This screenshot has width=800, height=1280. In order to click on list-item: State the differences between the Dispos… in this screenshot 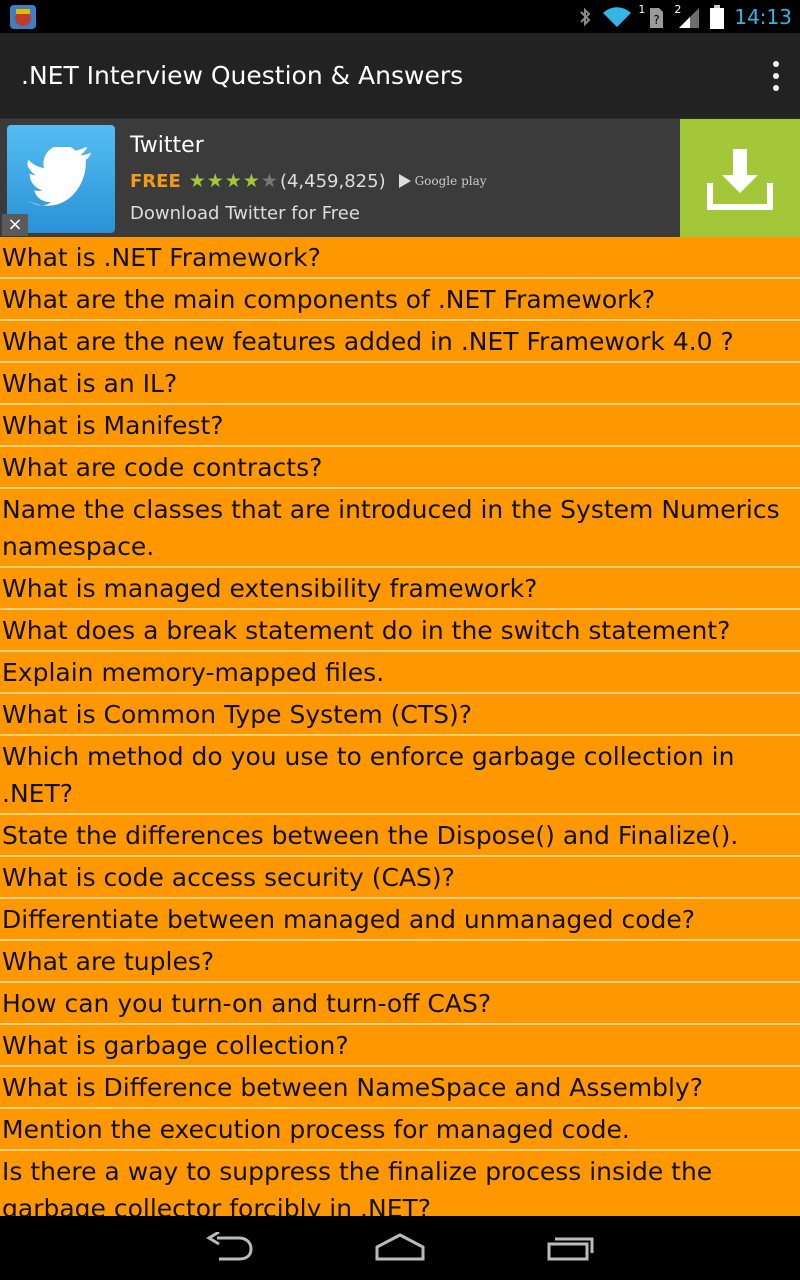, I will do `click(400, 836)`.